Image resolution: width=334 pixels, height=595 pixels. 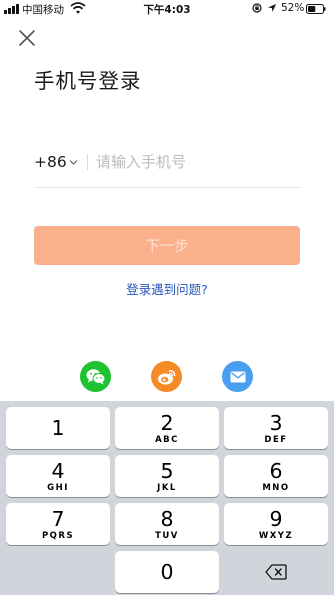 I want to click on mail-login-button, so click(x=237, y=376).